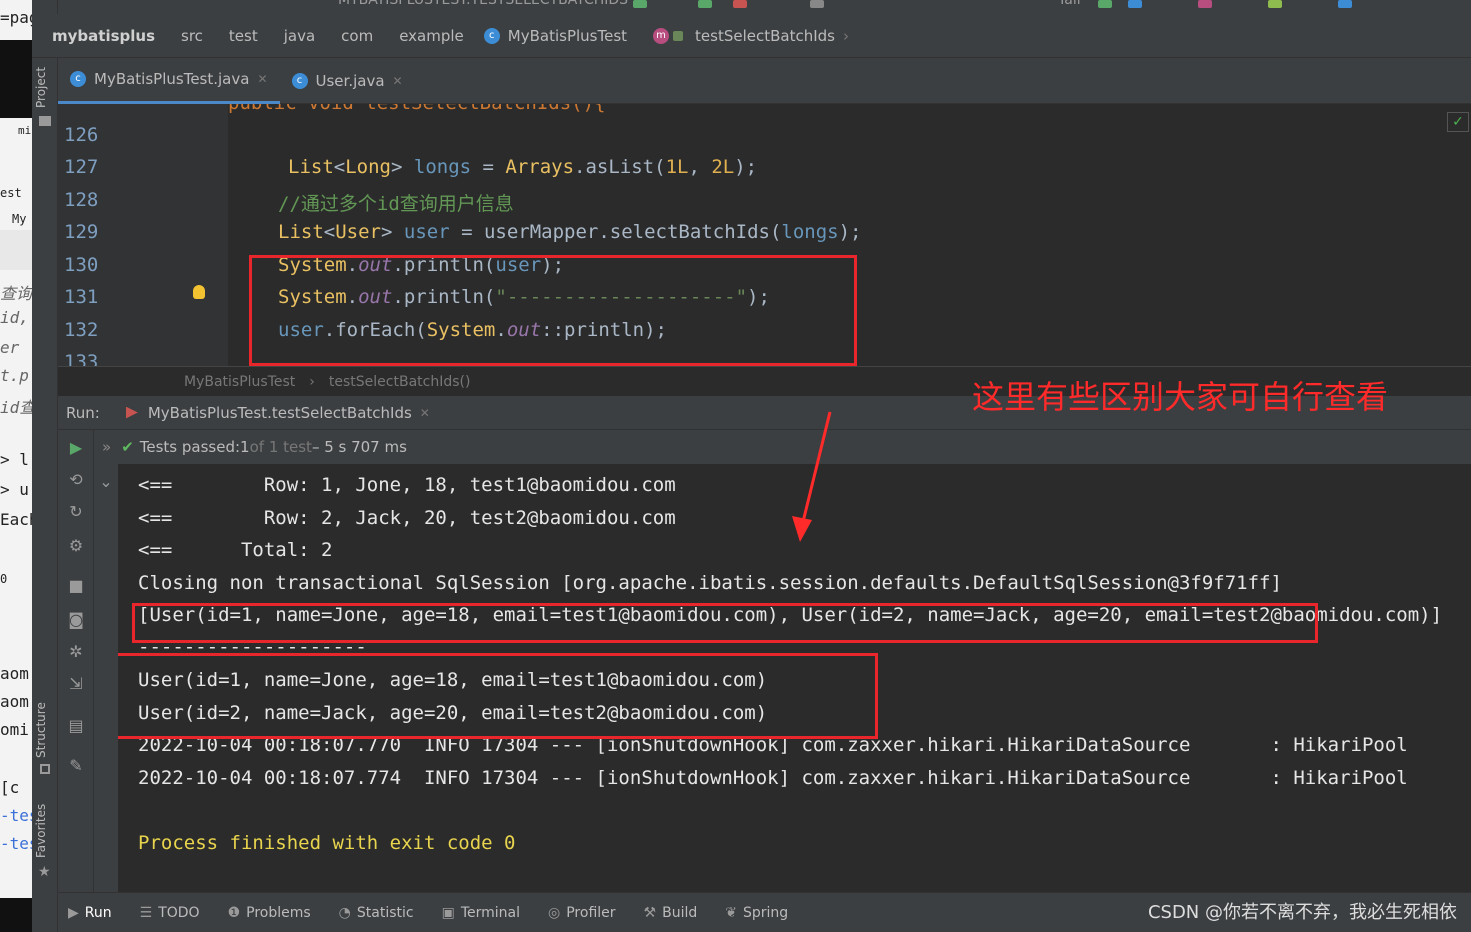 The height and width of the screenshot is (932, 1471). What do you see at coordinates (76, 448) in the screenshot?
I see `rerun-icon: ▶` at bounding box center [76, 448].